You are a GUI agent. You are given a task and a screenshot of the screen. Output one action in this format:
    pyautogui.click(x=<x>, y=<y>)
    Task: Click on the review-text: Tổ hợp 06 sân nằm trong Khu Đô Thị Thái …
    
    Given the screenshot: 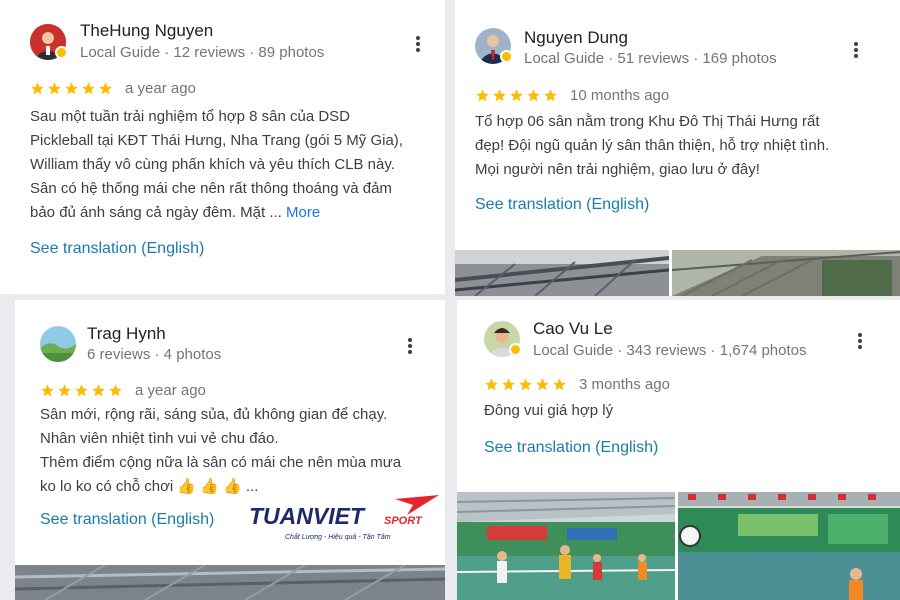 What is the action you would take?
    pyautogui.click(x=682, y=146)
    